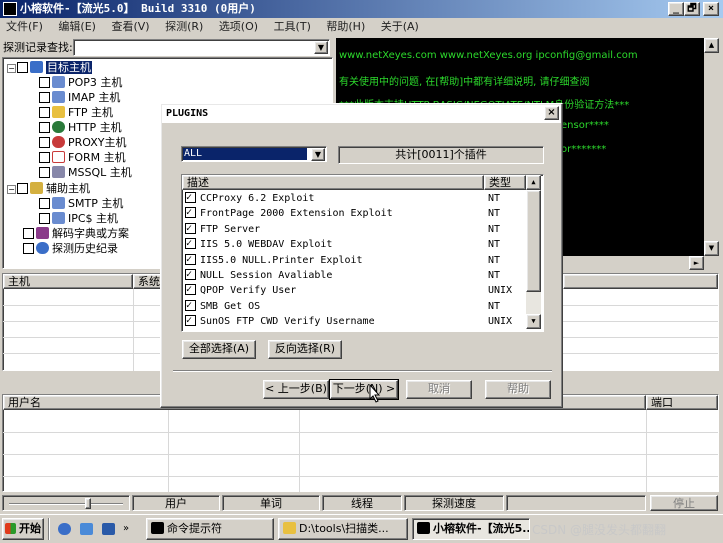 The image size is (723, 543). I want to click on dialog-close-button: ×, so click(551, 113).